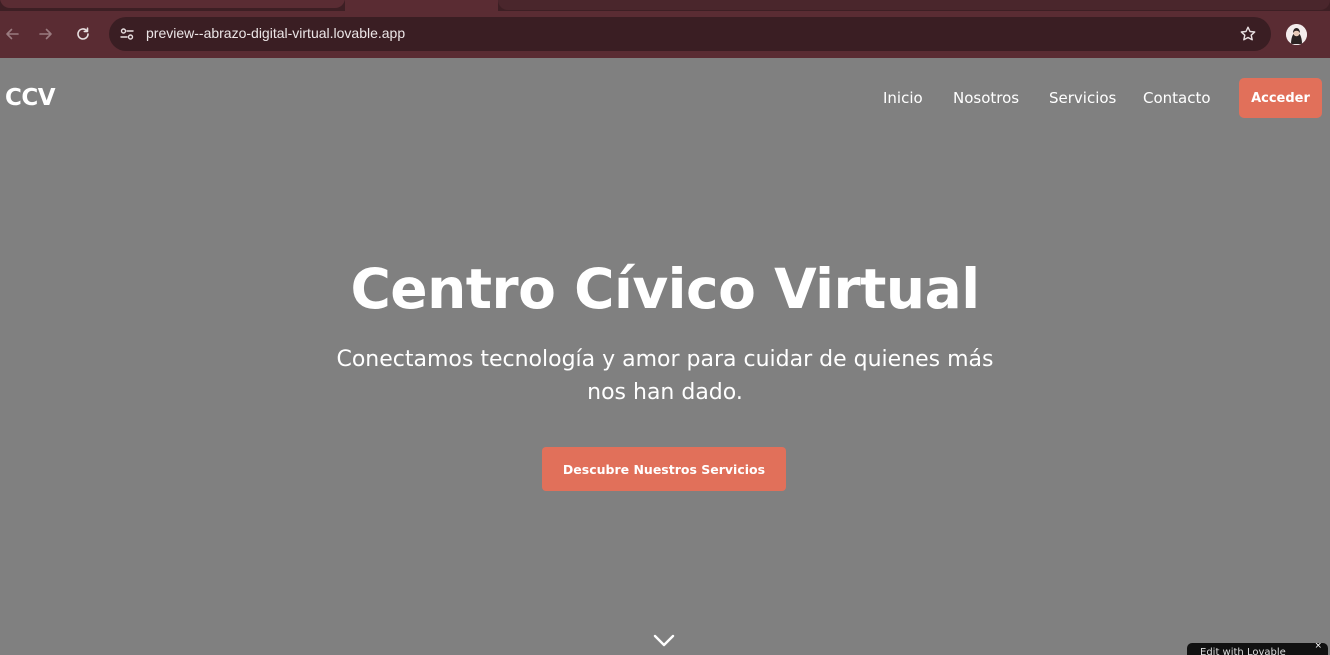 This screenshot has height=655, width=1330. I want to click on forward-button, so click(46, 34).